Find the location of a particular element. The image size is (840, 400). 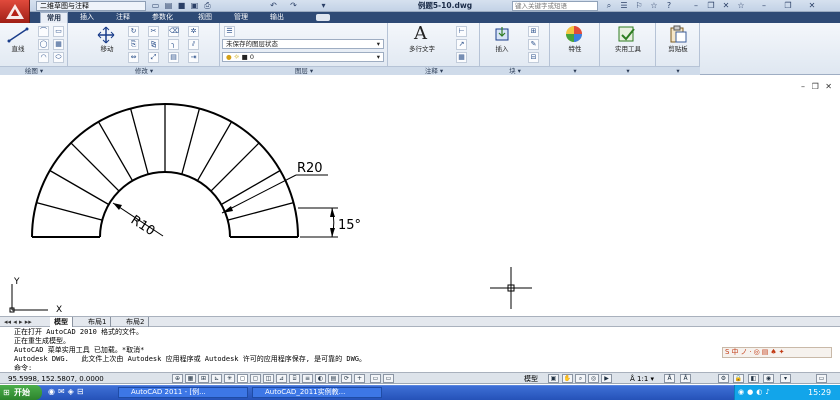

steering-wheel-icon: ◎ is located at coordinates (593, 378).